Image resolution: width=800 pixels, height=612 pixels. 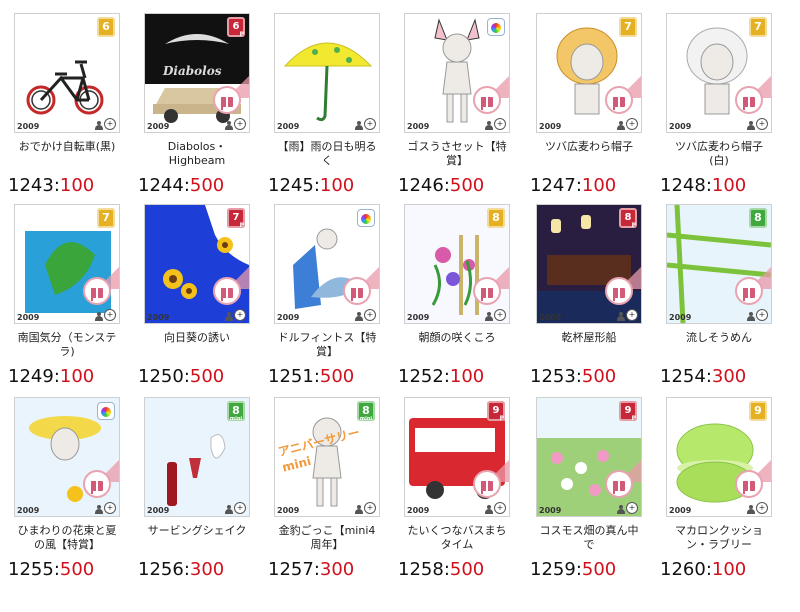 What do you see at coordinates (311, 569) in the screenshot?
I see `item-price: 1257:300` at bounding box center [311, 569].